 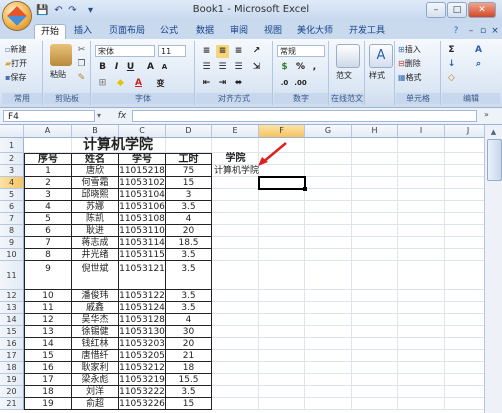 What do you see at coordinates (95, 356) in the screenshot?
I see `name-cell: 唐惜纤` at bounding box center [95, 356].